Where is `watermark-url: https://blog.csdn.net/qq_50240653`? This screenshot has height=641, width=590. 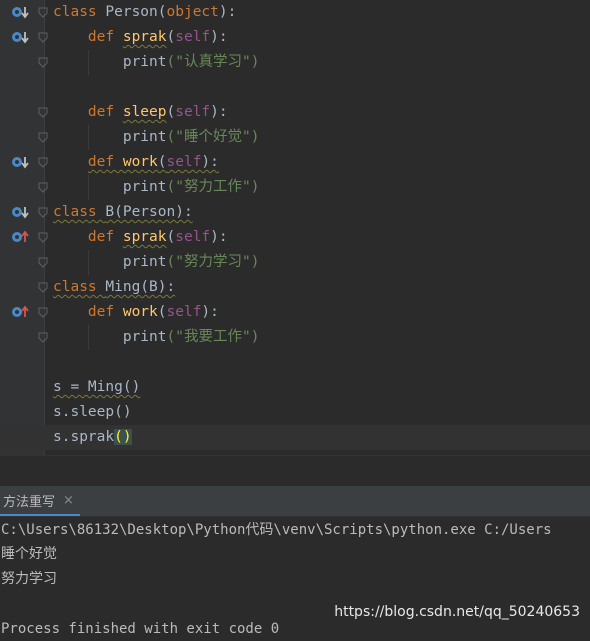
watermark-url: https://blog.csdn.net/qq_50240653 is located at coordinates (457, 612).